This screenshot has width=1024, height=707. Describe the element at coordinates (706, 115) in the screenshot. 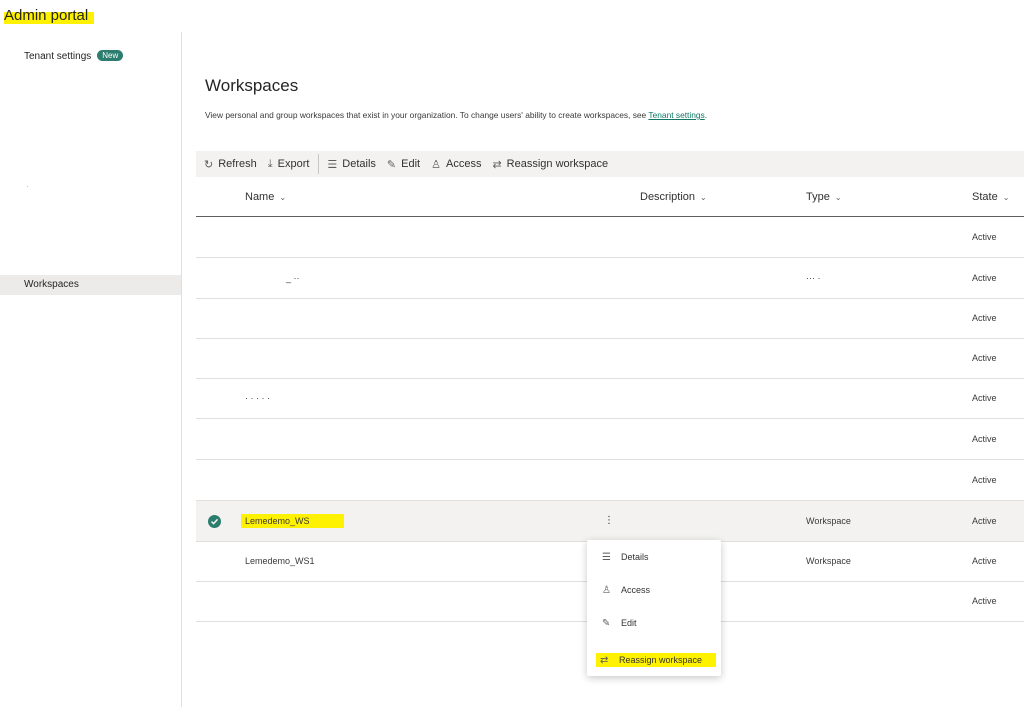

I see `description-end: .` at that location.